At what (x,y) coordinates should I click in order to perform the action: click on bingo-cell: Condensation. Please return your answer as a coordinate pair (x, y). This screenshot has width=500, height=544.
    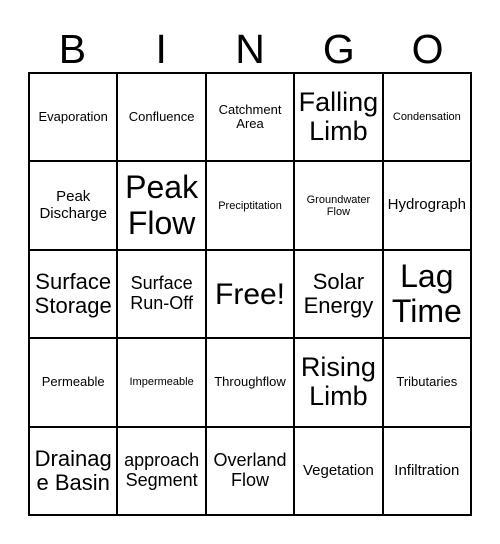
    Looking at the image, I should click on (428, 118).